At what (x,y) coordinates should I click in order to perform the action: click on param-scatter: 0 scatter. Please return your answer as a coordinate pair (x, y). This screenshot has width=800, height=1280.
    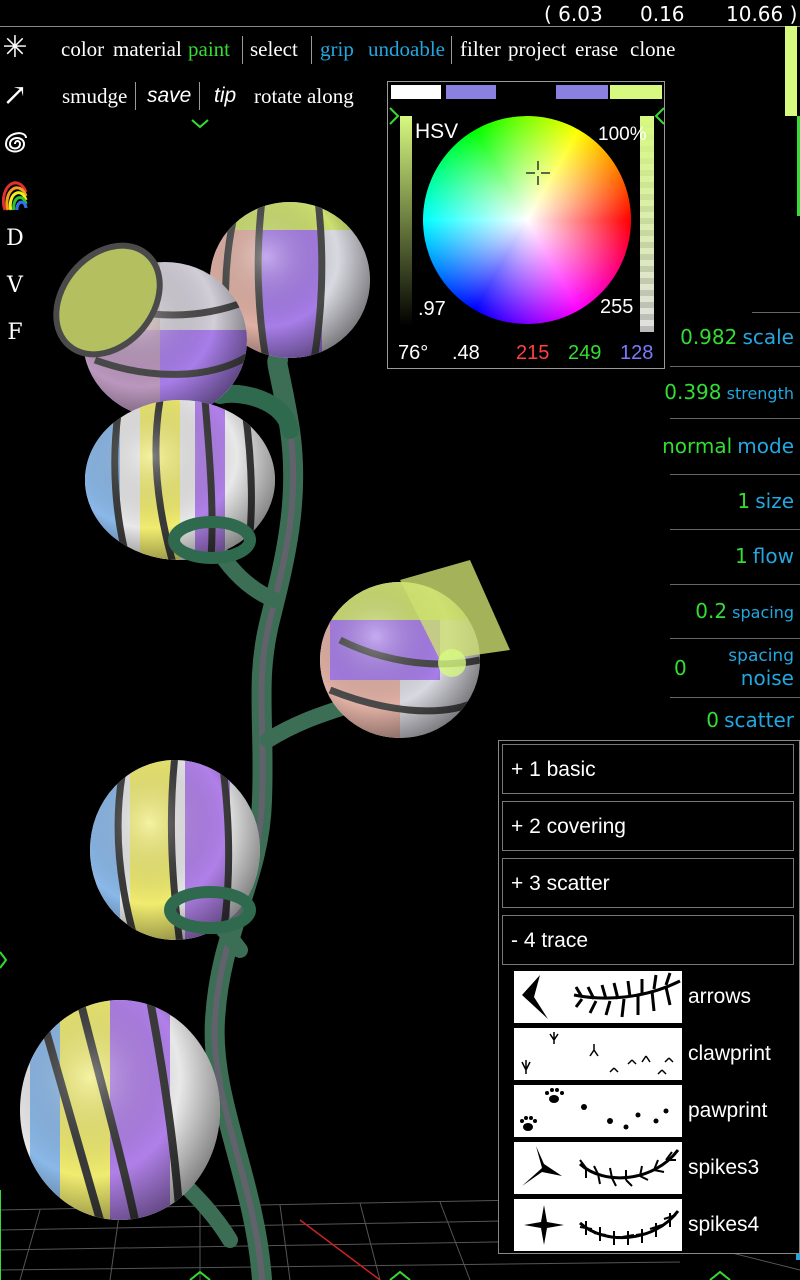
    Looking at the image, I should click on (750, 720).